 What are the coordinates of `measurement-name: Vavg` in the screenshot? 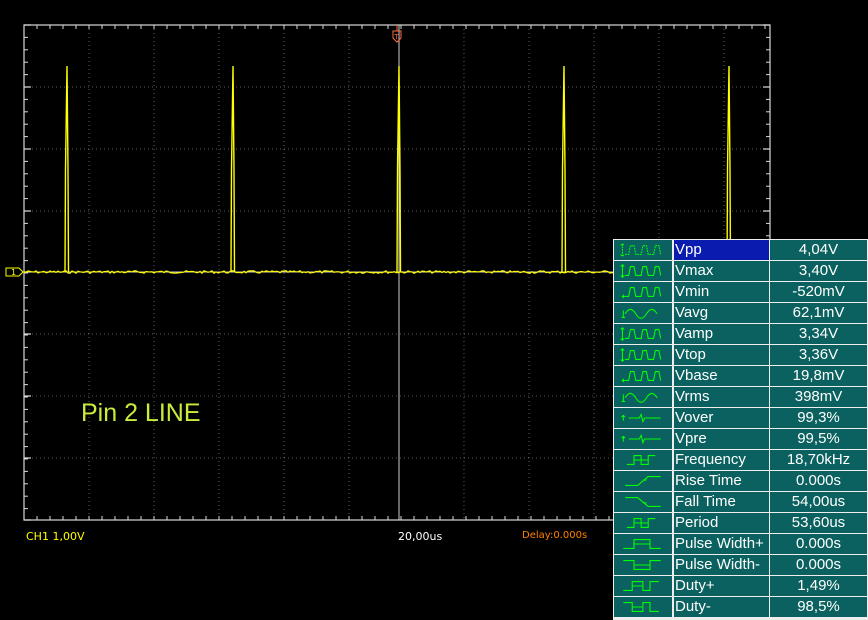 It's located at (721, 313).